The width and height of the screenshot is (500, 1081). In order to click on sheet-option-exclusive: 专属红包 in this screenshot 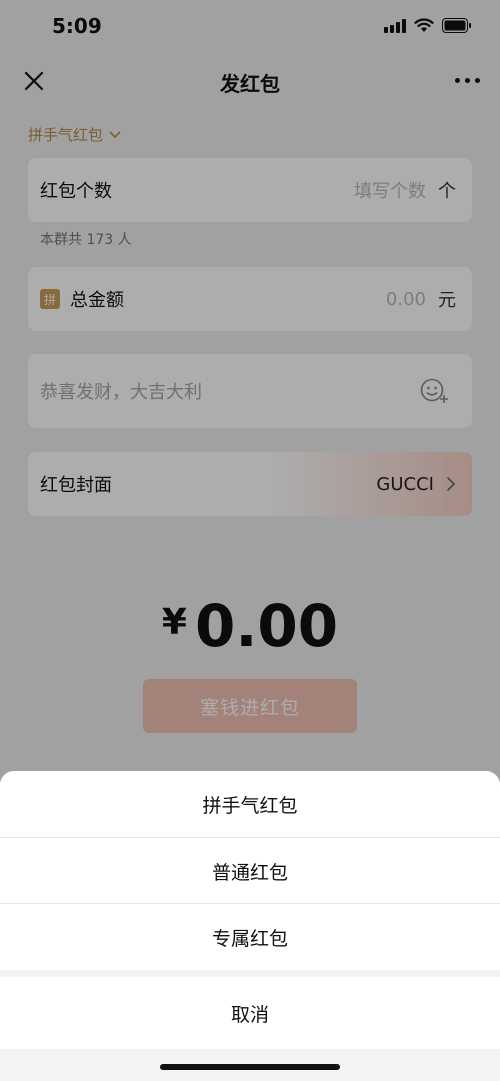, I will do `click(250, 936)`.